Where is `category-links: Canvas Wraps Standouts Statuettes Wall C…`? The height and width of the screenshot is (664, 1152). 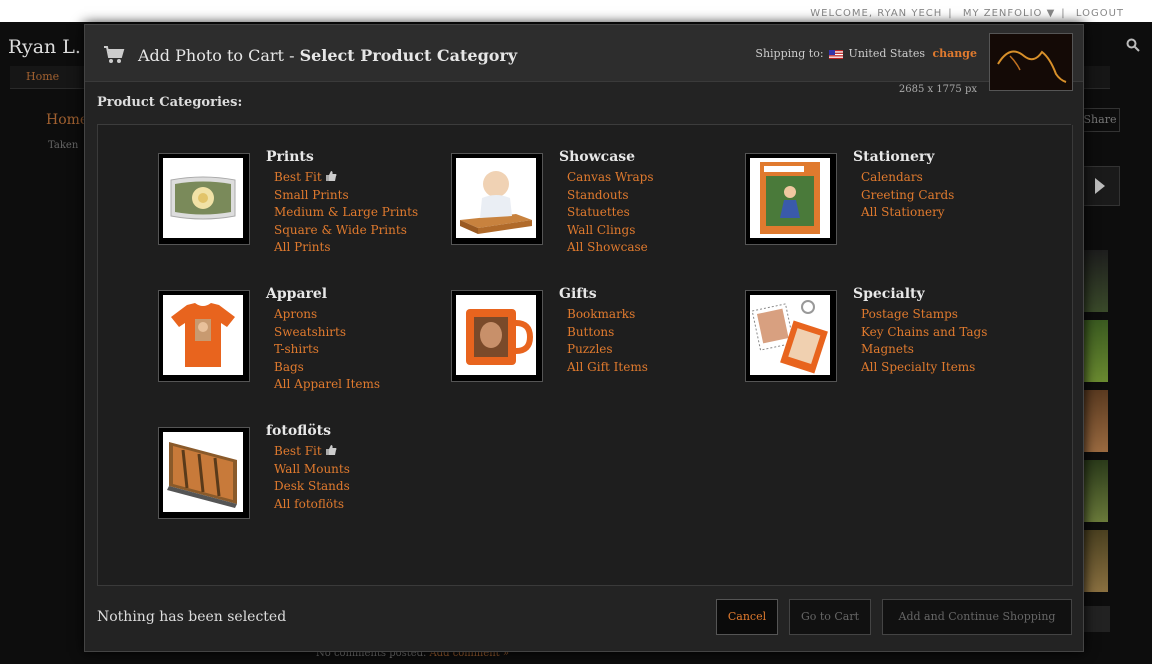
category-links: Canvas Wraps Standouts Statuettes Wall C… is located at coordinates (610, 213).